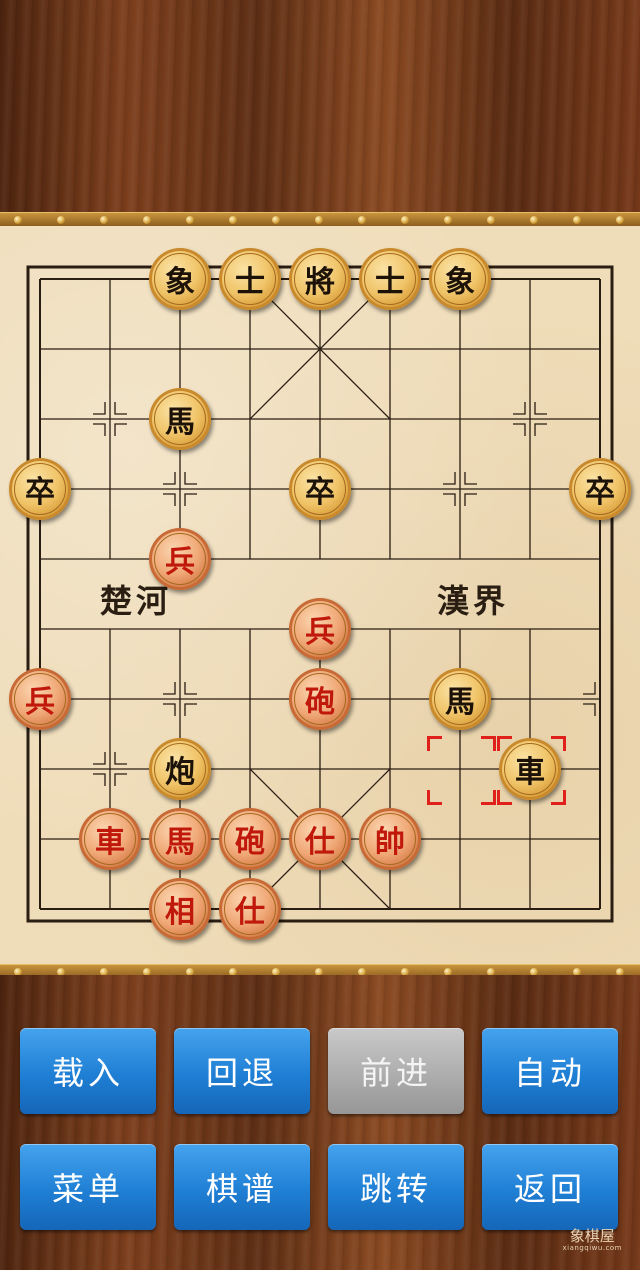 Image resolution: width=640 pixels, height=1270 pixels. Describe the element at coordinates (88, 1187) in the screenshot. I see `menu-button: 菜单` at that location.